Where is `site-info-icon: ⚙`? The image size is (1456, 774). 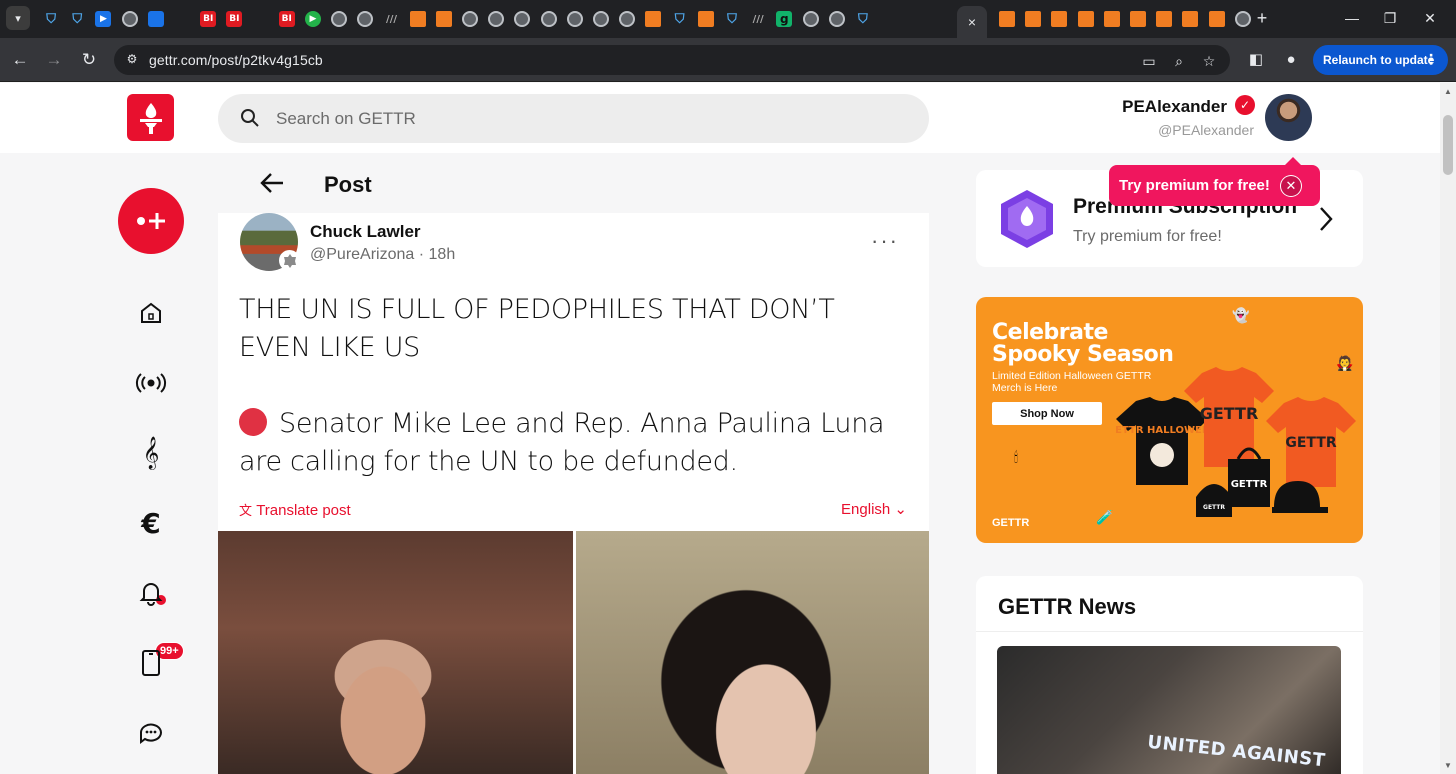 site-info-icon: ⚙ is located at coordinates (132, 60).